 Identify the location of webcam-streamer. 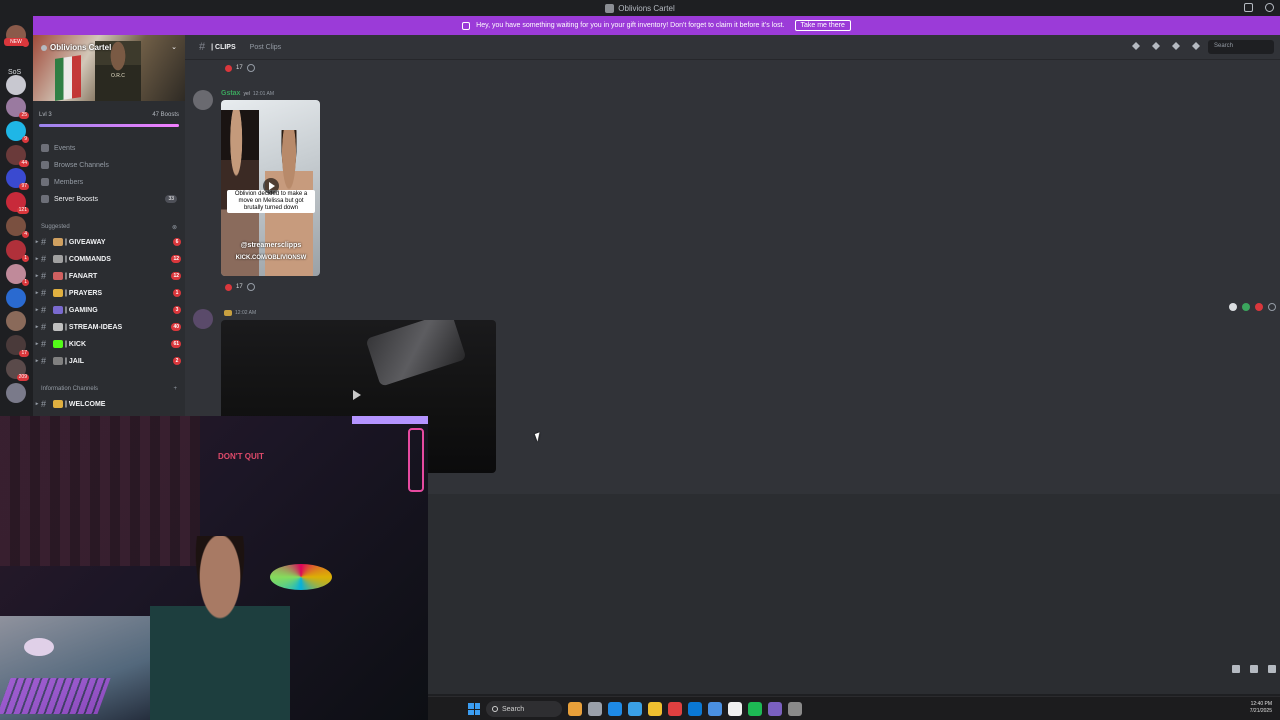
(220, 628).